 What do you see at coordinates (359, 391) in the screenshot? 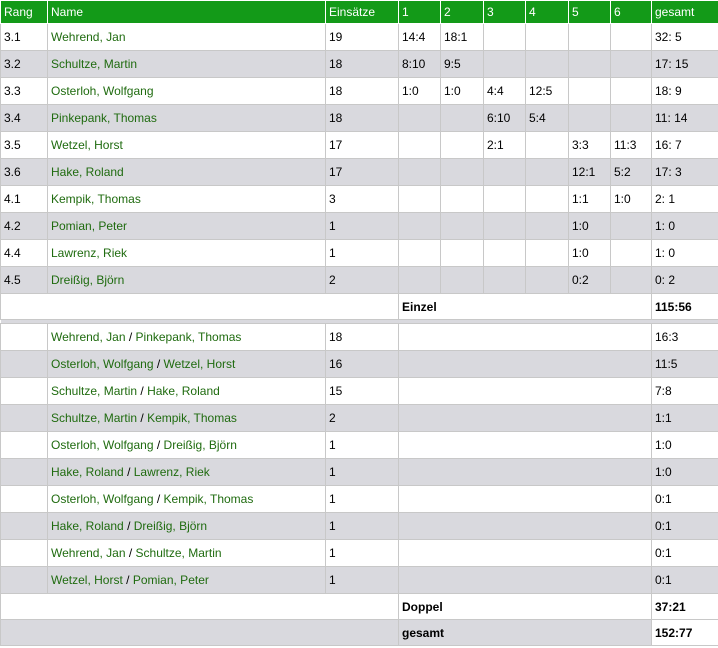
I see `doubles-row: Schultze, Martin / Hake, Roland 15 7:8` at bounding box center [359, 391].